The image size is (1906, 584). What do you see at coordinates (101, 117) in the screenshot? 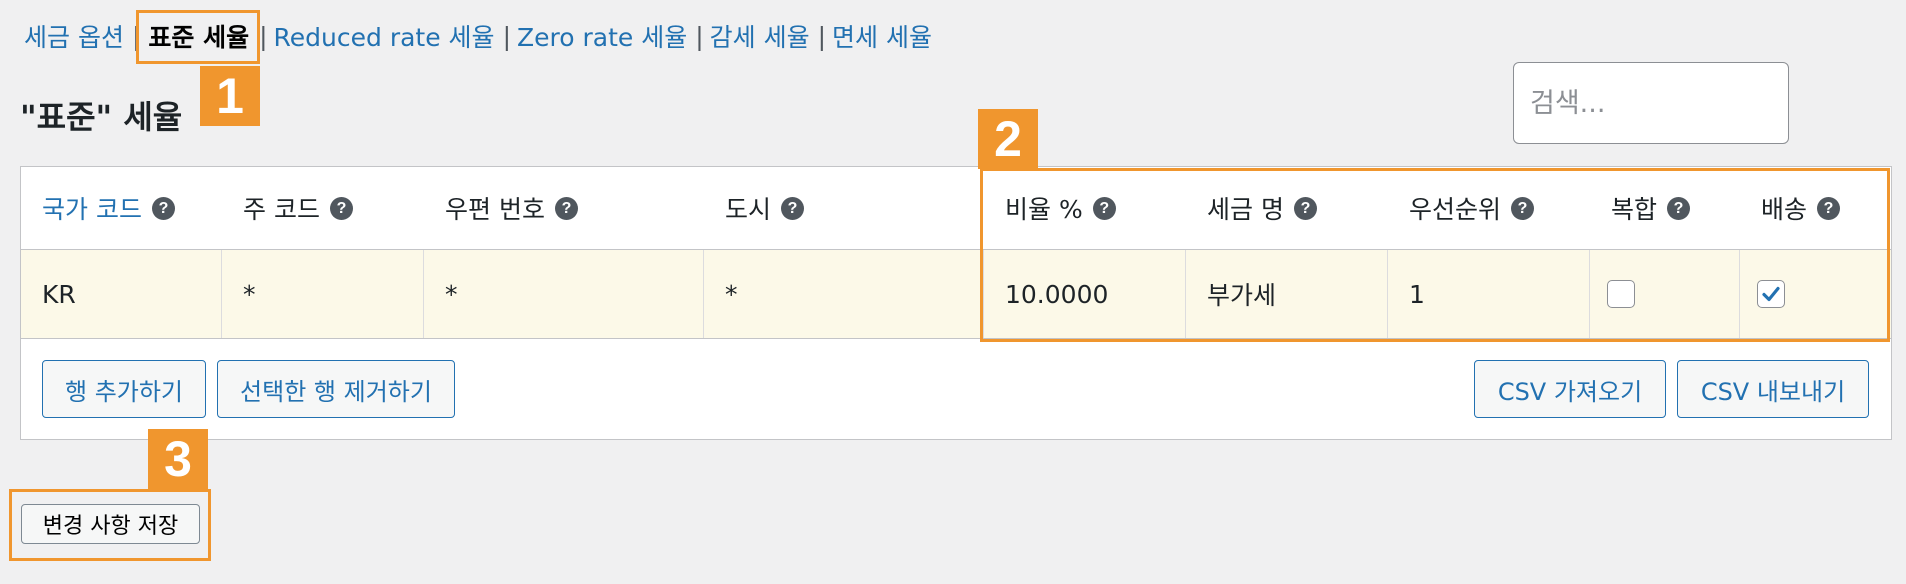
I see `page-title: "표준" 세율` at bounding box center [101, 117].